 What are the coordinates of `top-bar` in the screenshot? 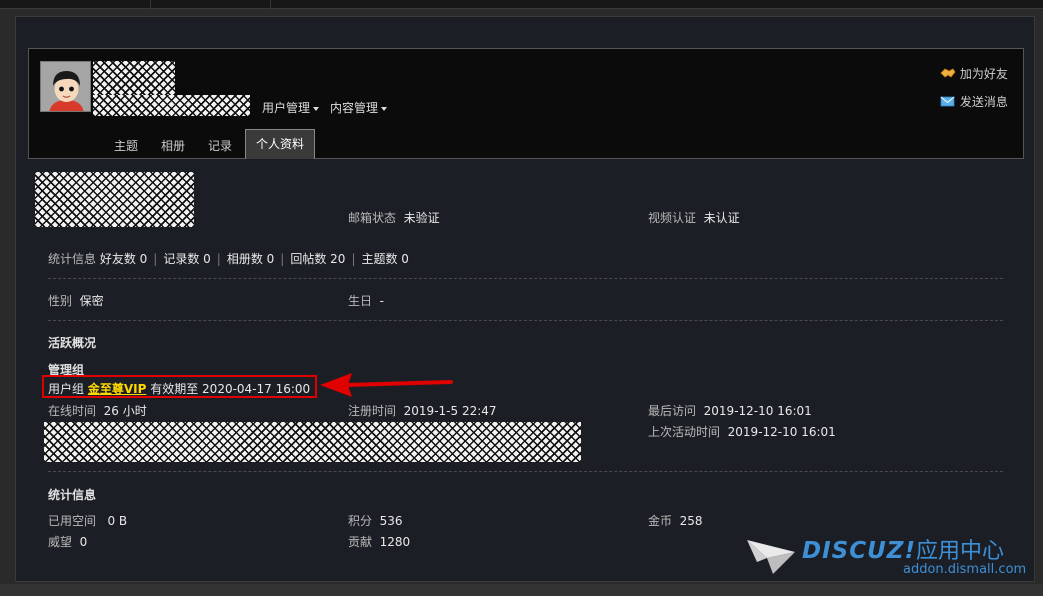 It's located at (521, 4).